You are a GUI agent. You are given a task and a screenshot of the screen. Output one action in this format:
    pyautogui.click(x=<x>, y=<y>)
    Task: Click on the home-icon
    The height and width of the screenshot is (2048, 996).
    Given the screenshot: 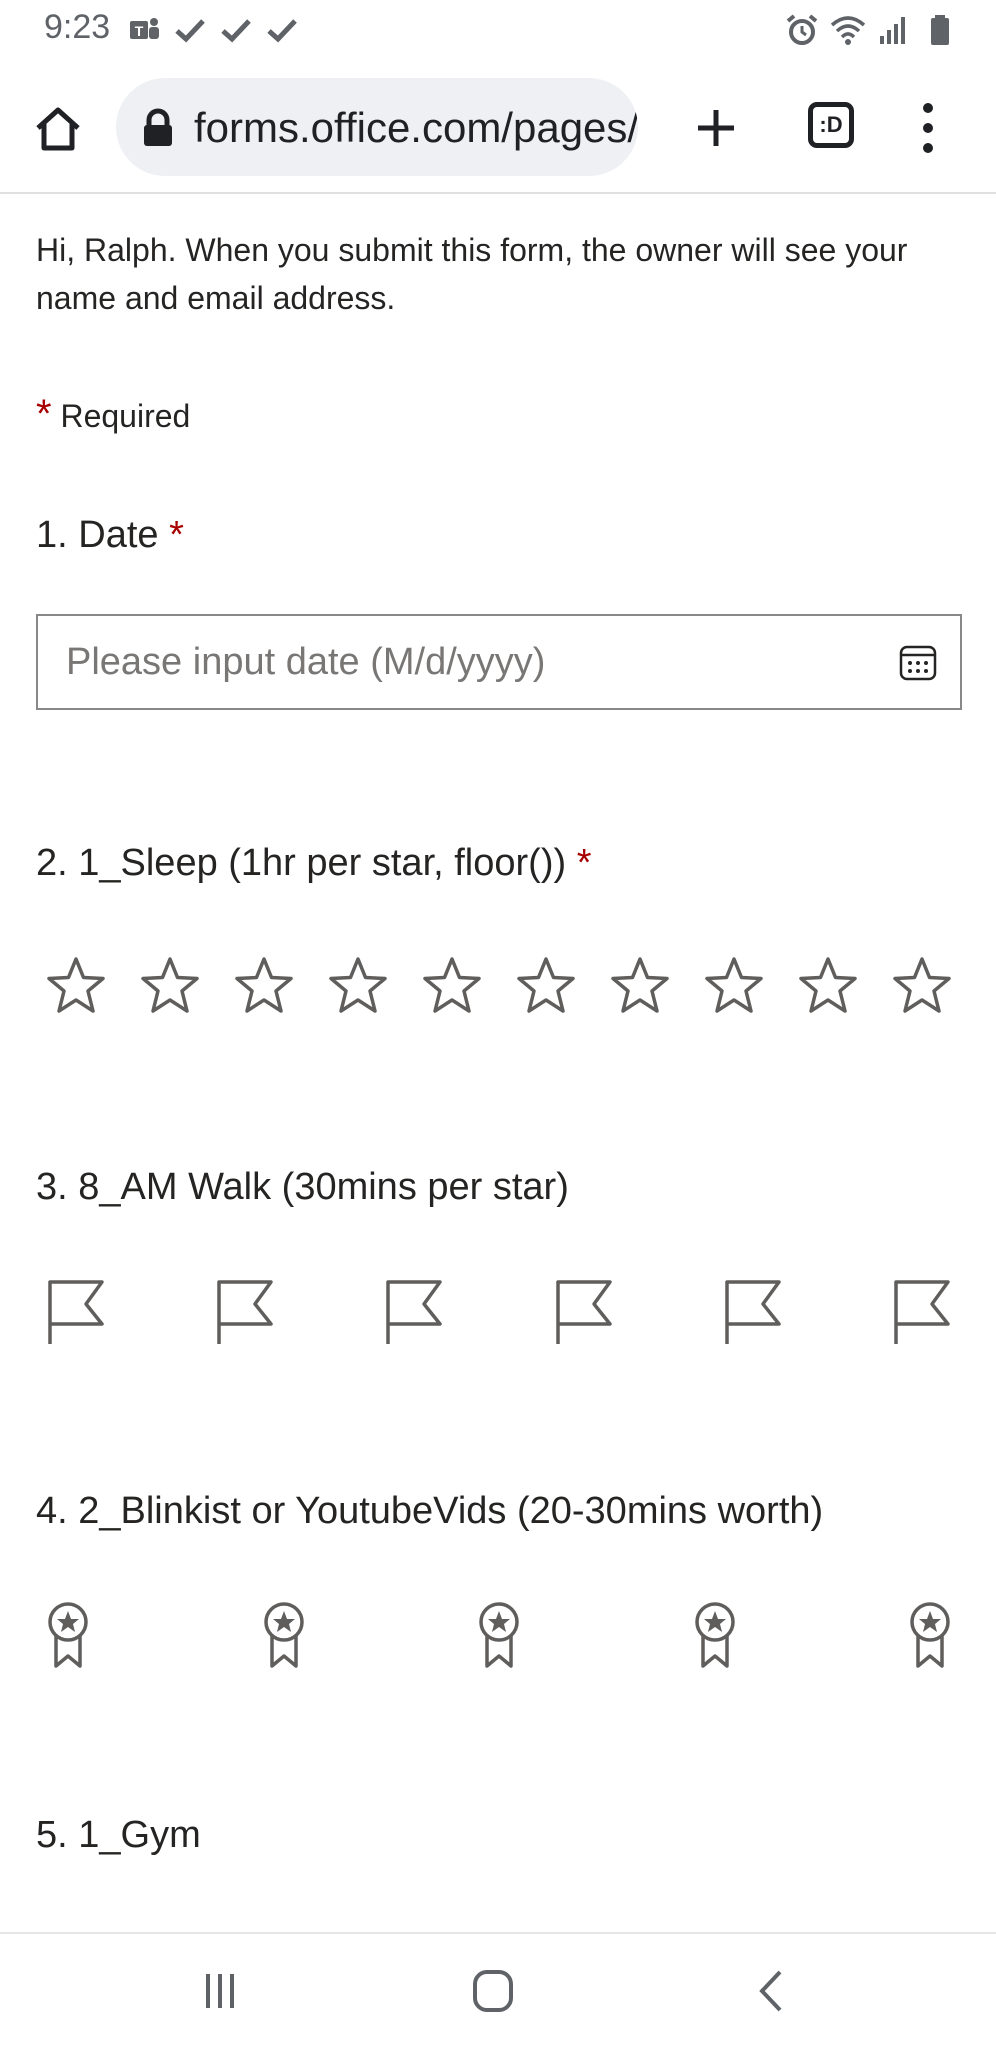 What is the action you would take?
    pyautogui.click(x=58, y=128)
    